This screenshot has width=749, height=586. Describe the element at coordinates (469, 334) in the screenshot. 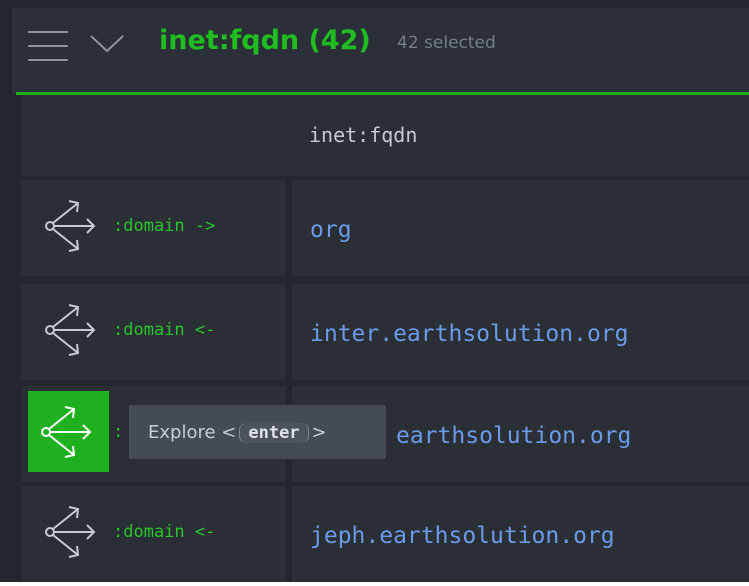

I see `fqdn-link: inter.earthsolution.org` at that location.